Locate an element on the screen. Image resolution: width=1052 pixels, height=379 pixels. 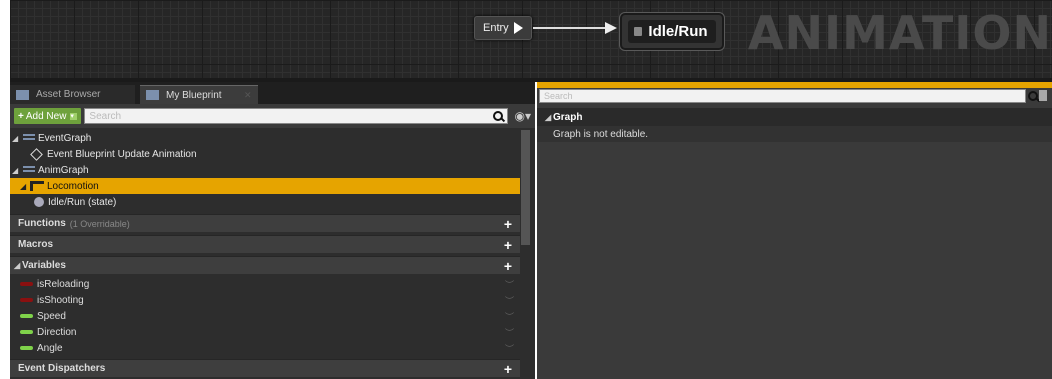
tree-label: Locomotion is located at coordinates (73, 186).